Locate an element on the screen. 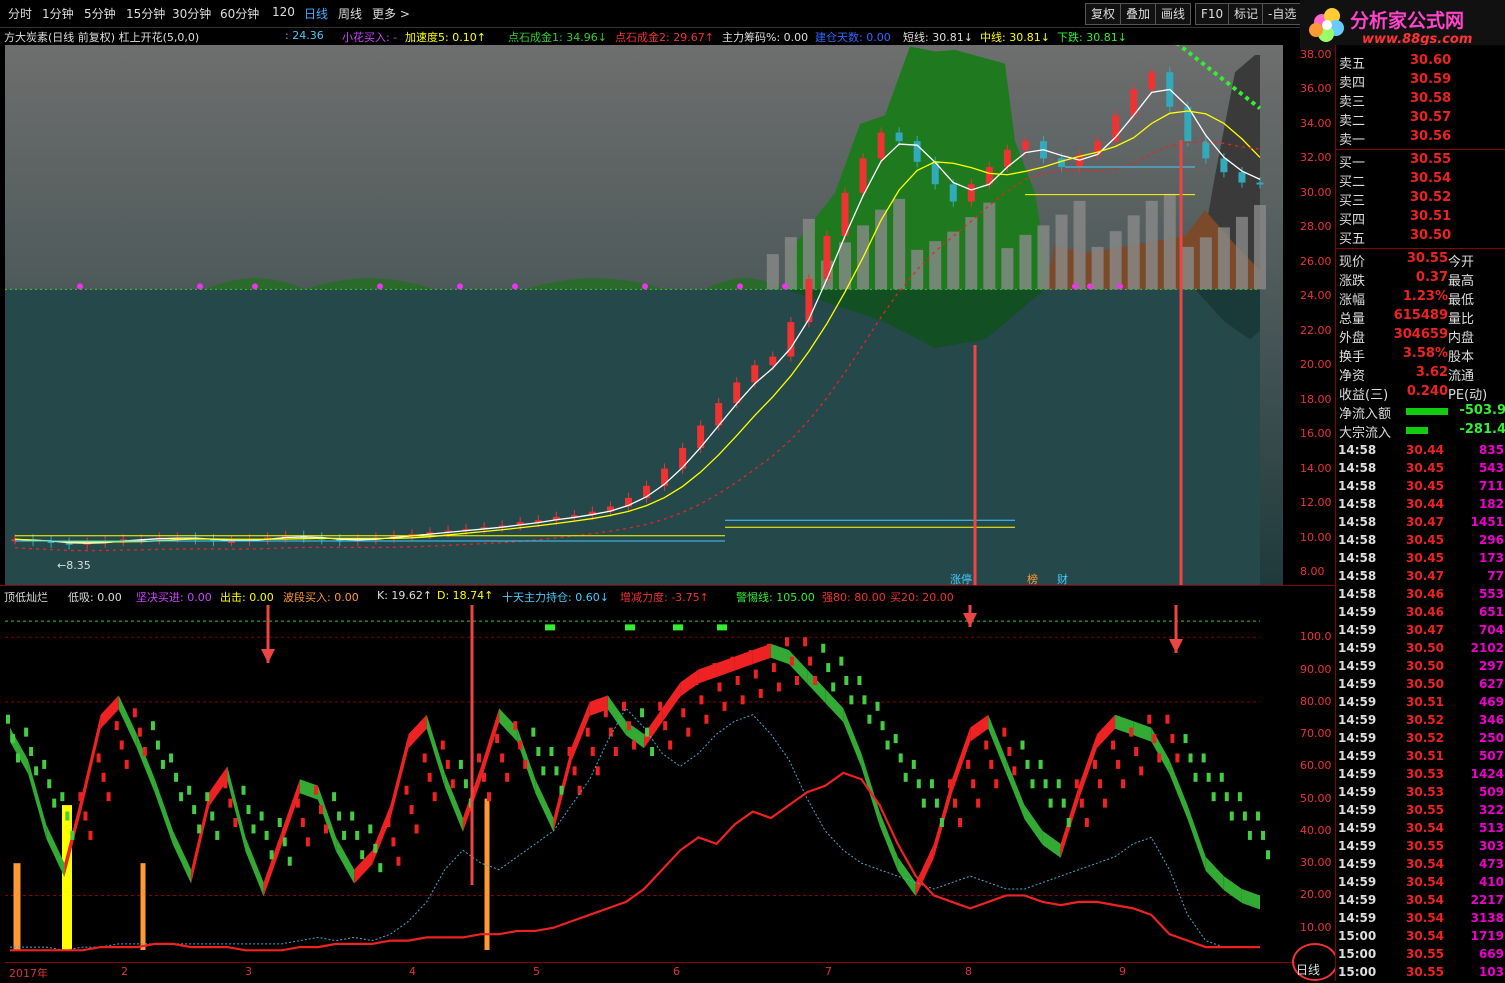 The height and width of the screenshot is (983, 1505). tick-row: 14:59 30.53 509 is located at coordinates (1420, 794).